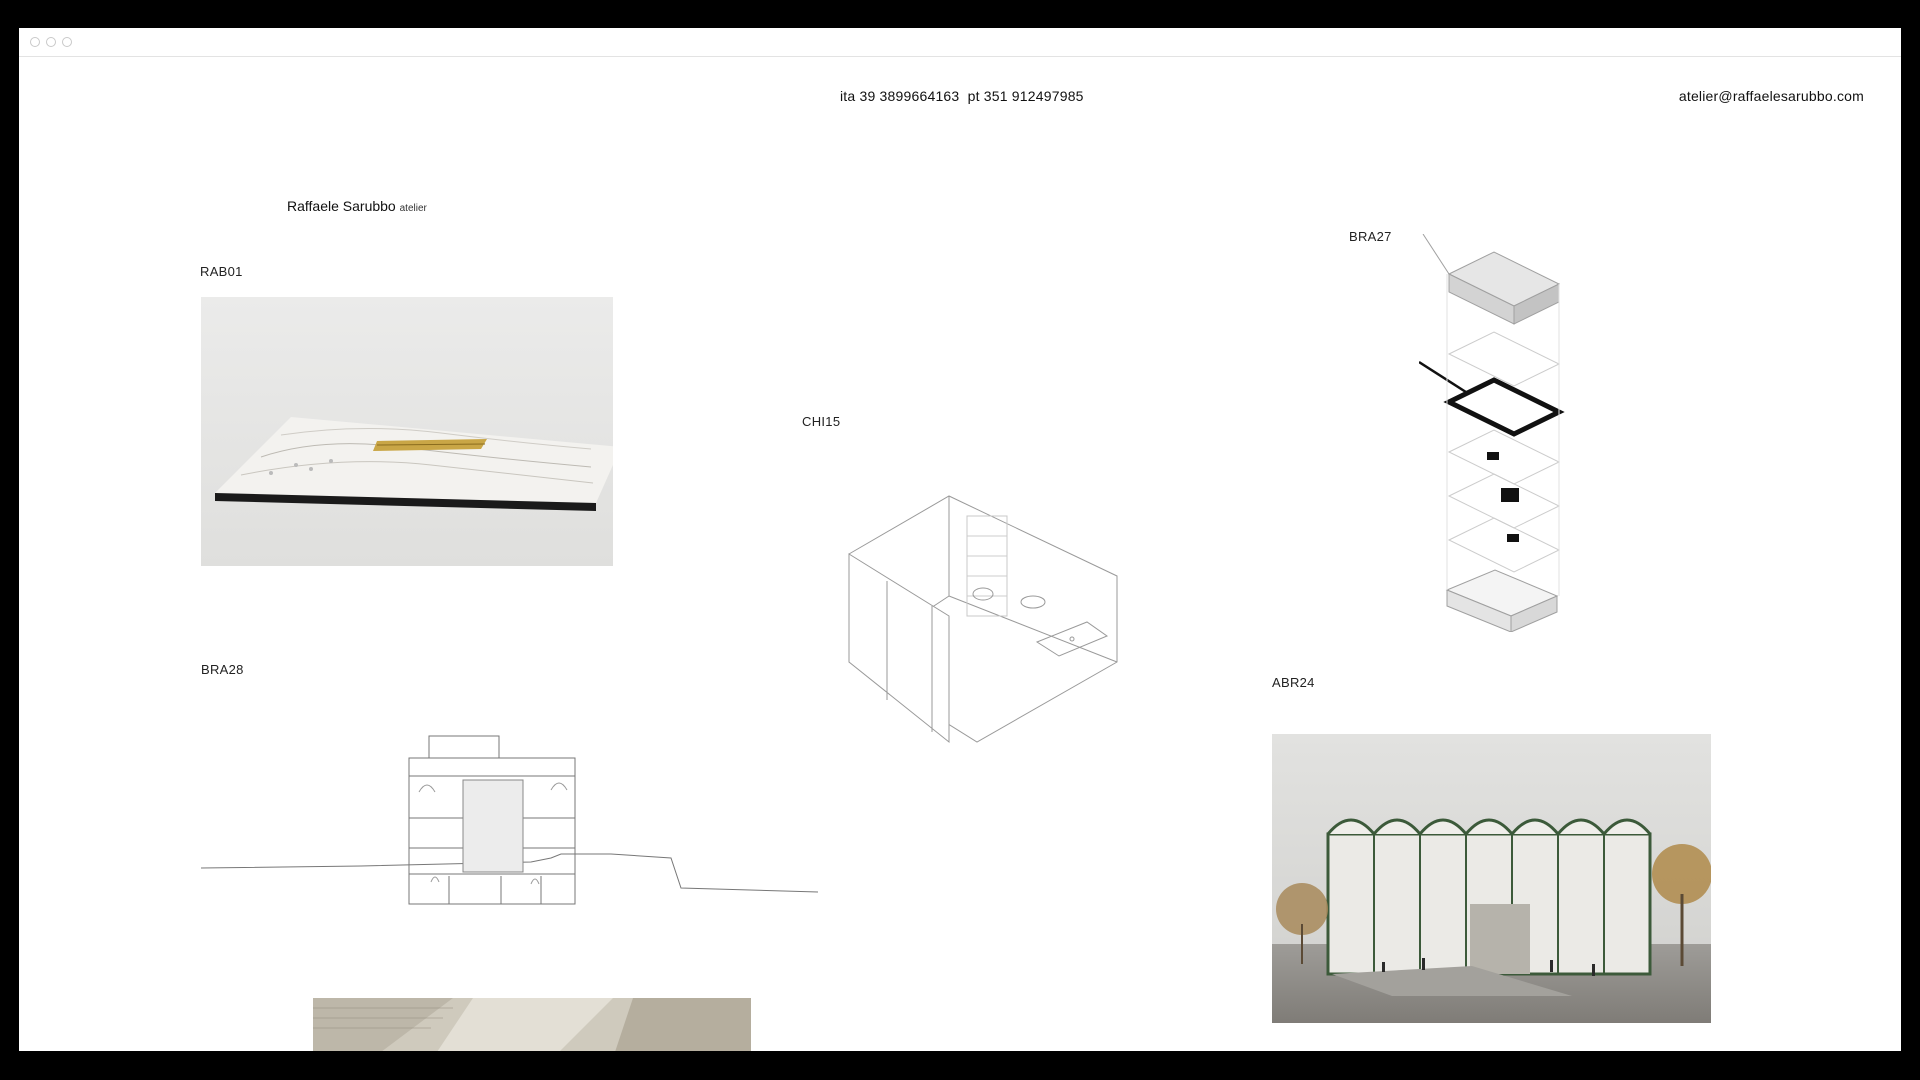 The height and width of the screenshot is (1080, 1920). Describe the element at coordinates (413, 208) in the screenshot. I see `brand-suffix: atelier` at that location.